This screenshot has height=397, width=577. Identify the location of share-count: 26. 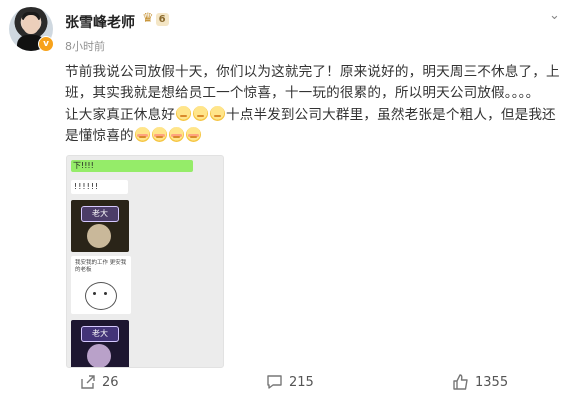
(110, 382).